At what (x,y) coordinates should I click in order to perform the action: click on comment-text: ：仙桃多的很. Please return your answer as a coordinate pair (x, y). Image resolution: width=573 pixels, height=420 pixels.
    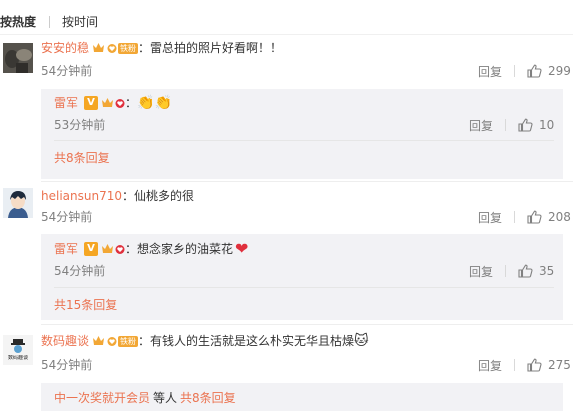
    Looking at the image, I should click on (157, 196).